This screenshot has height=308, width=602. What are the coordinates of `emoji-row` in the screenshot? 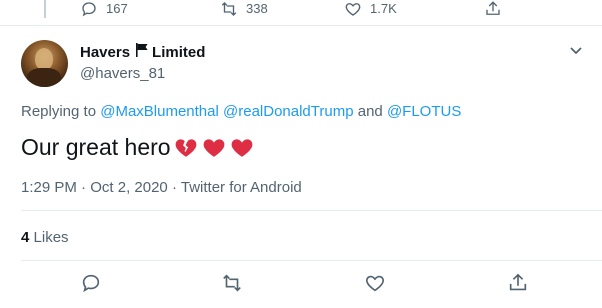 It's located at (215, 147).